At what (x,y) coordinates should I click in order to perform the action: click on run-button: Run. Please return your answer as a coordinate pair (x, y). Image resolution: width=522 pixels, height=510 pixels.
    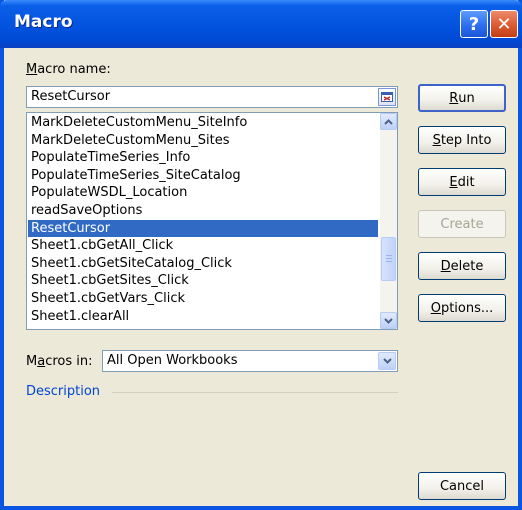
    Looking at the image, I should click on (462, 98).